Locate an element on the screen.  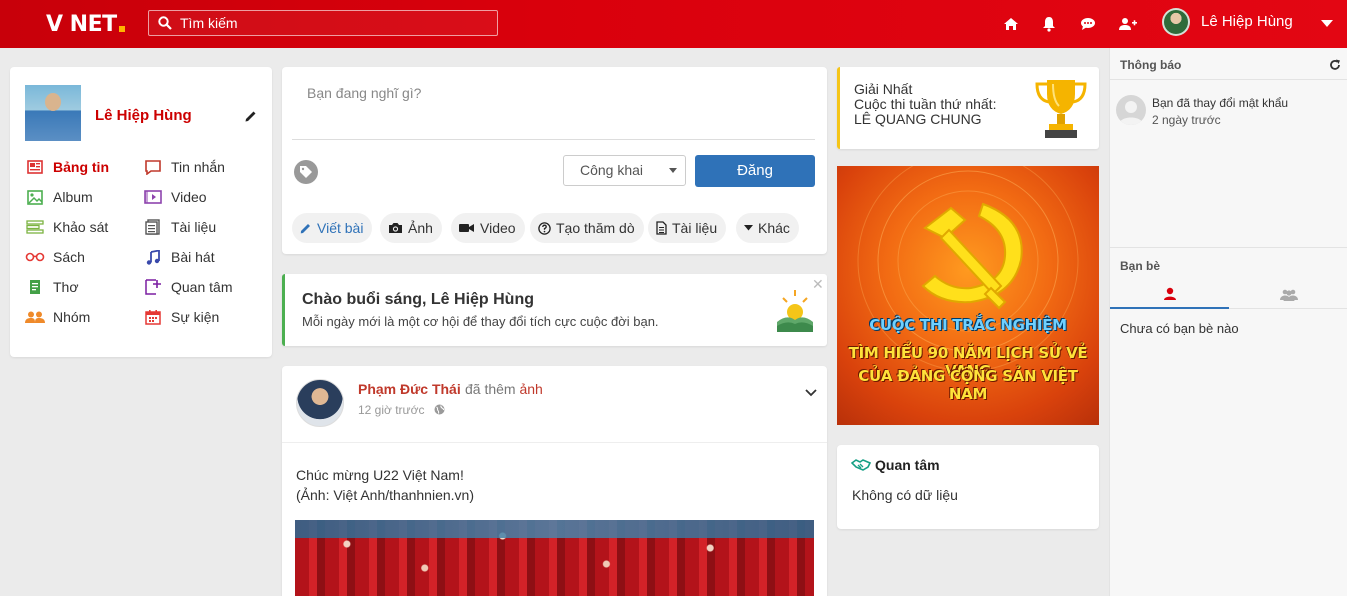
menu-poems: Thơ is located at coordinates (52, 287).